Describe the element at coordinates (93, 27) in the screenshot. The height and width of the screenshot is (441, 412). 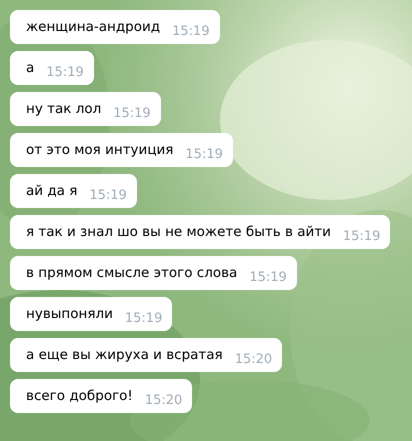
I see `message-text: женщина-андроид` at that location.